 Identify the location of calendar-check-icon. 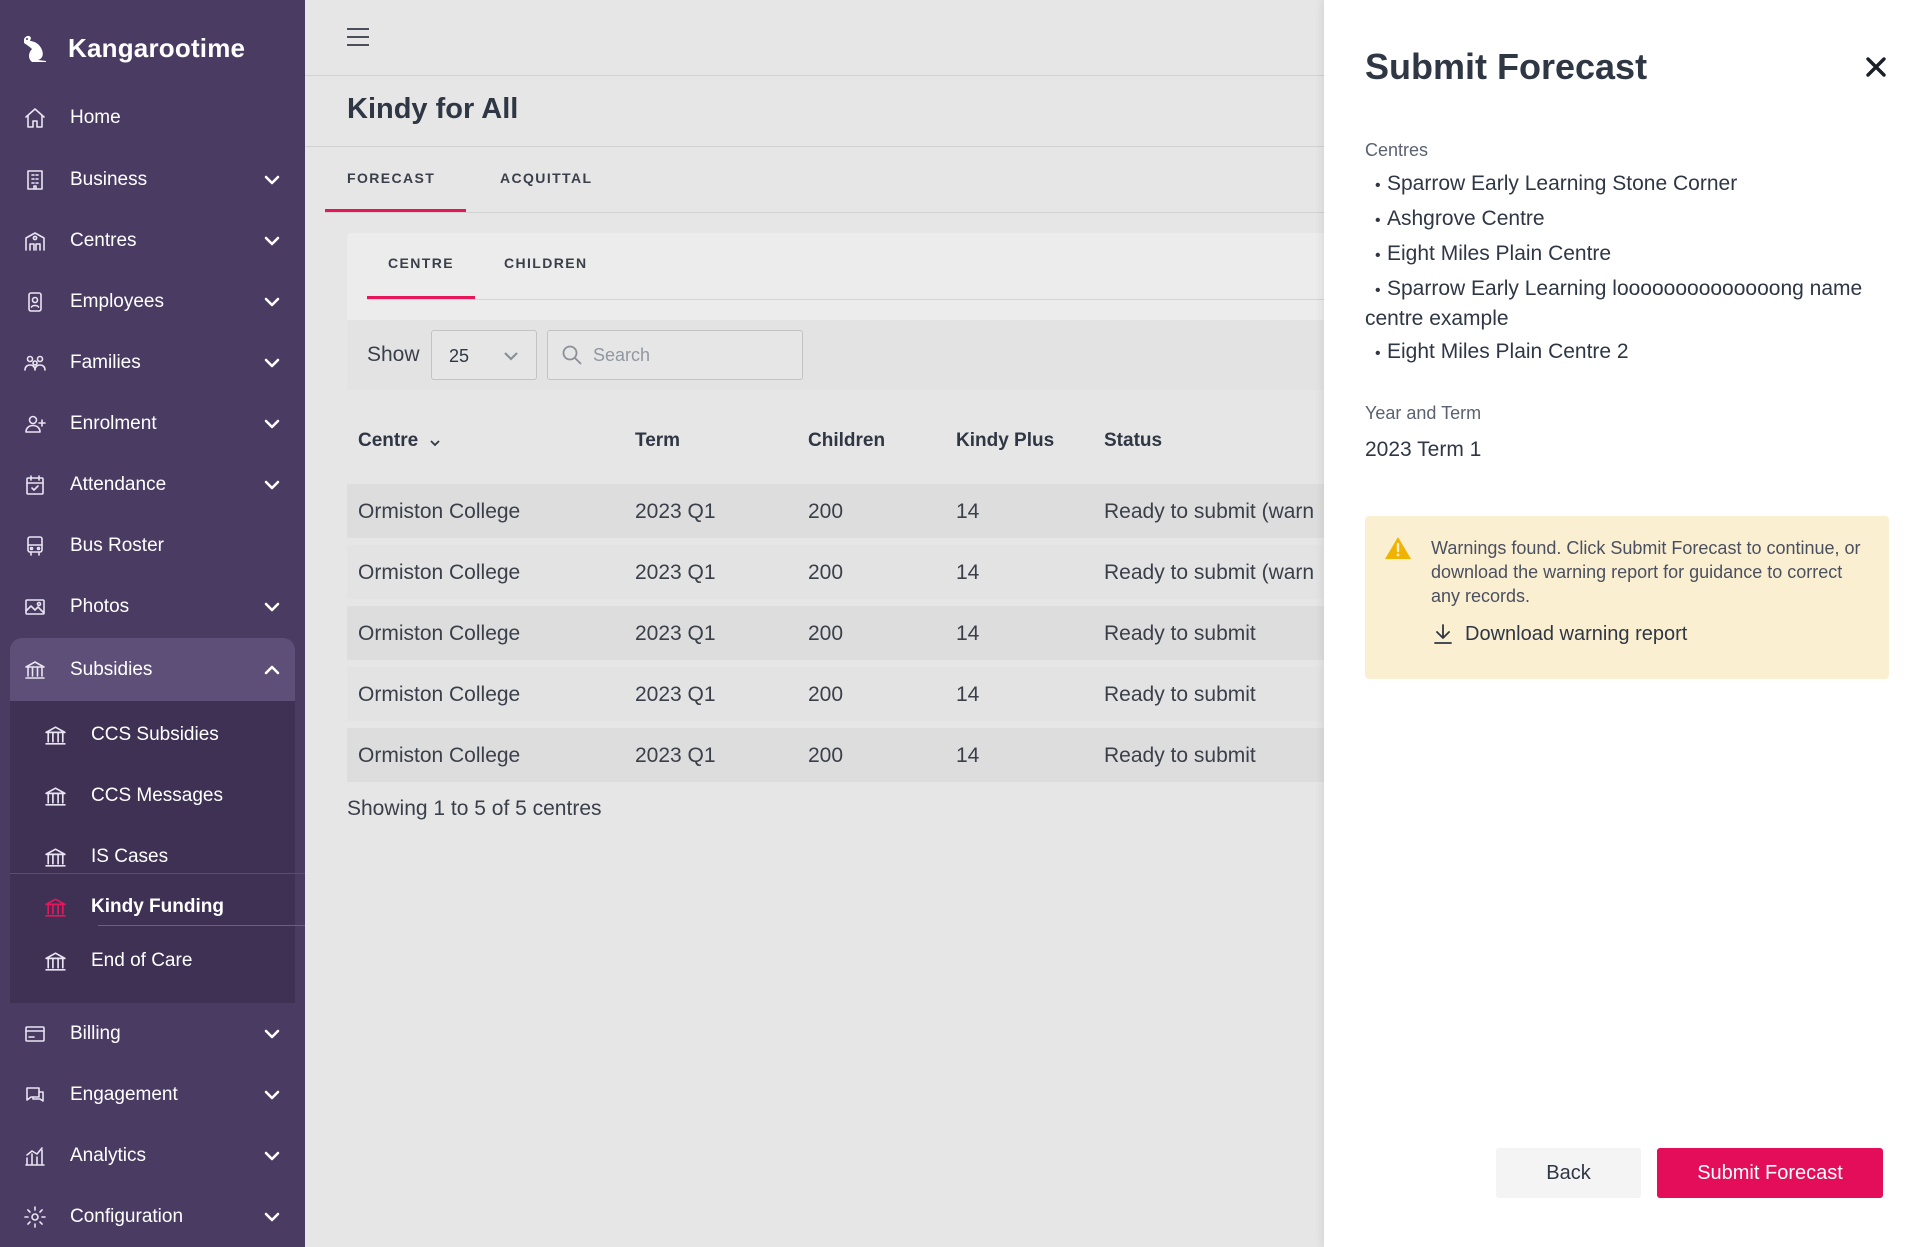
(35, 485).